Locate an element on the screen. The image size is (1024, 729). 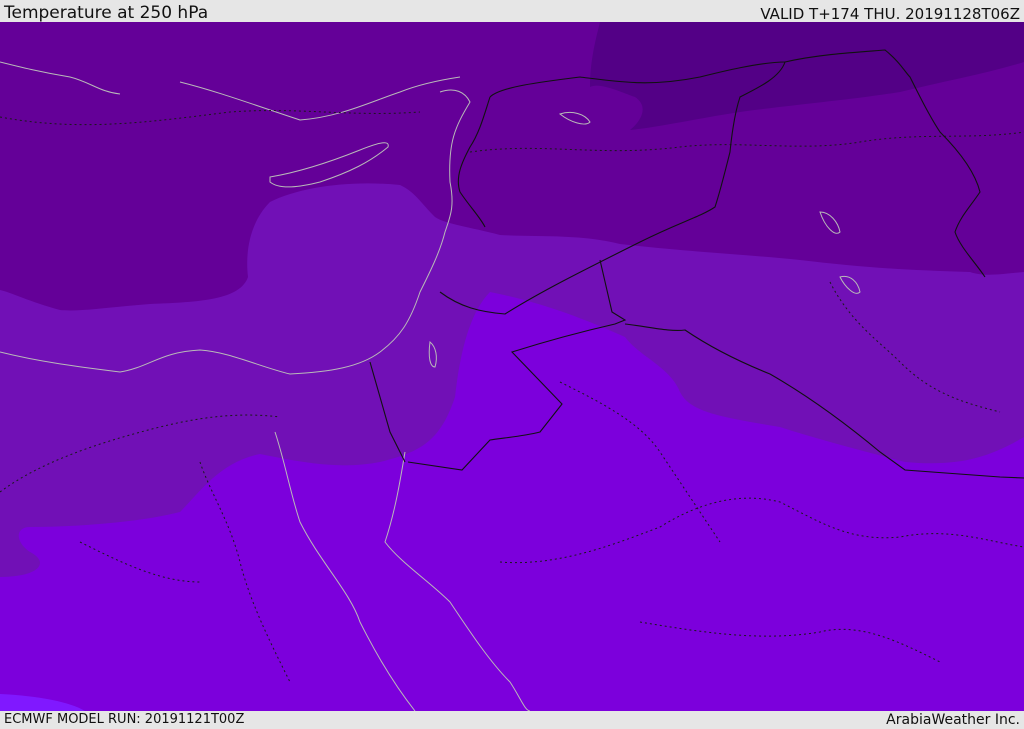
valid-time-label: VALID T+174 THU. 20191128T06Z is located at coordinates (890, 14).